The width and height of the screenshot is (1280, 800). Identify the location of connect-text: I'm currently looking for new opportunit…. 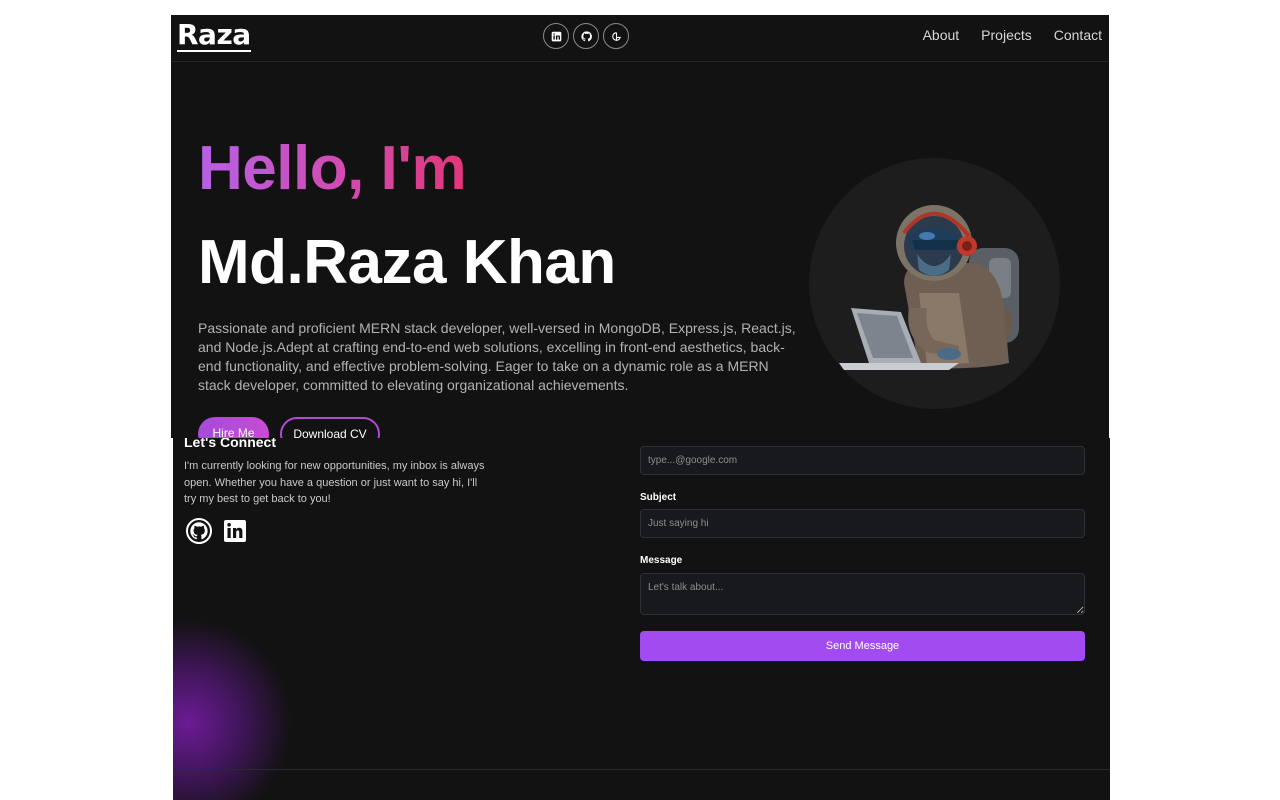
(334, 482).